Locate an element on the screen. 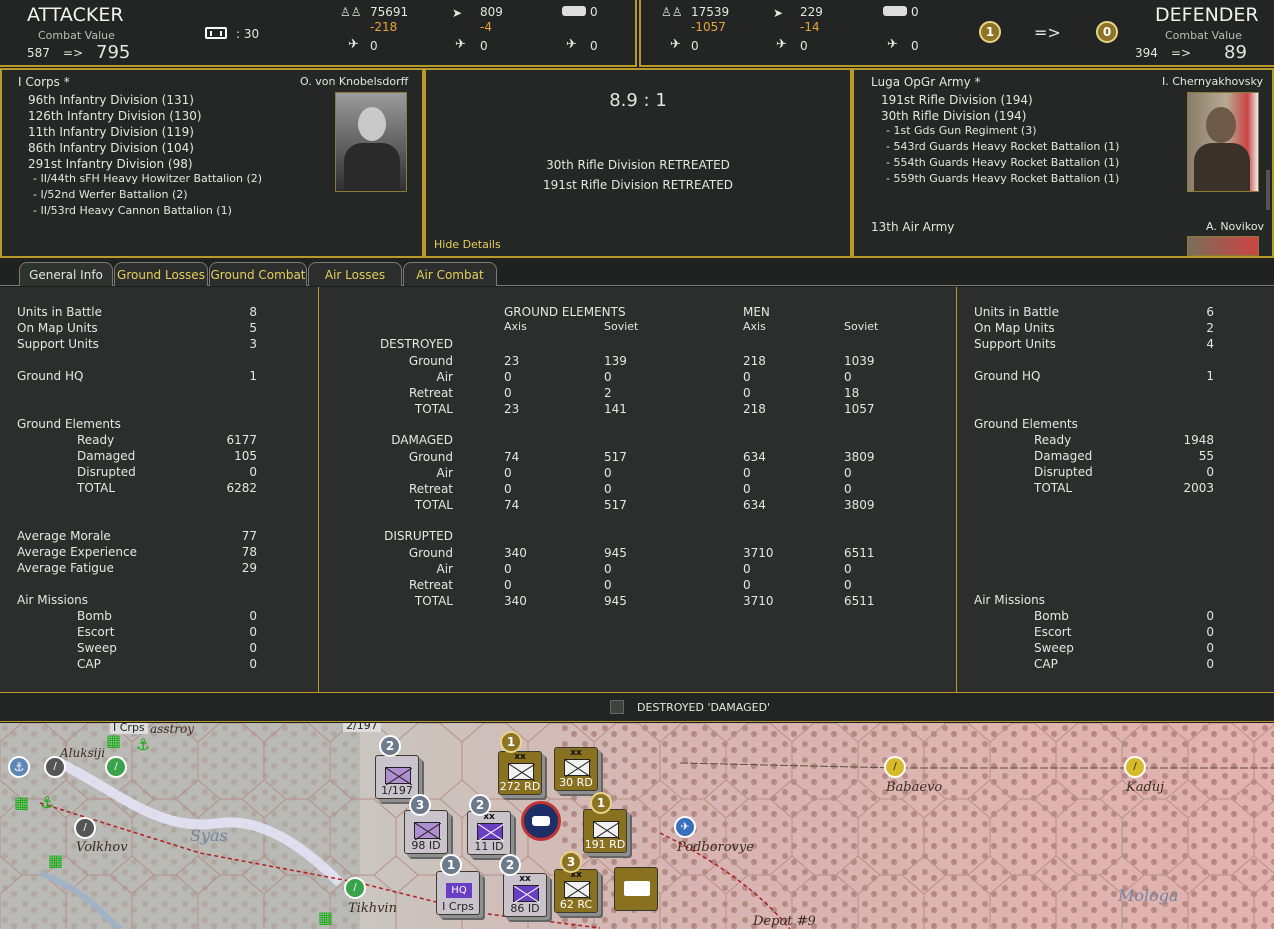  stat-label: Air Missions is located at coordinates (53, 600).